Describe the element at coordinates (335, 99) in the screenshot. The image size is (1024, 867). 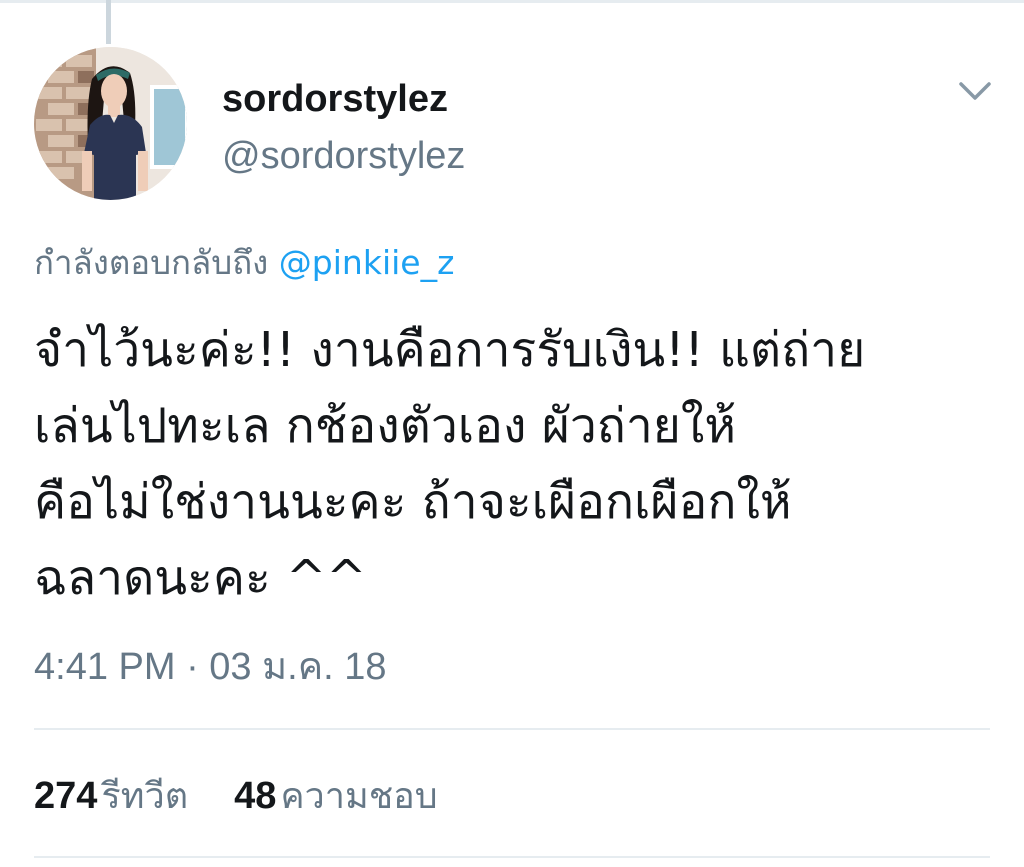
I see `author-display-name: sordorstylez` at that location.